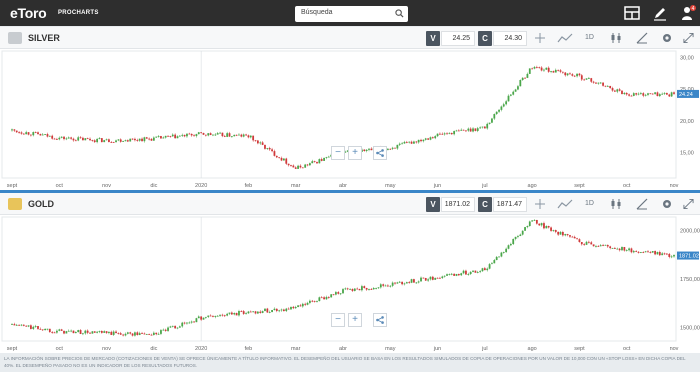 This screenshot has width=700, height=372. I want to click on x-tick-label: abr, so click(343, 186).